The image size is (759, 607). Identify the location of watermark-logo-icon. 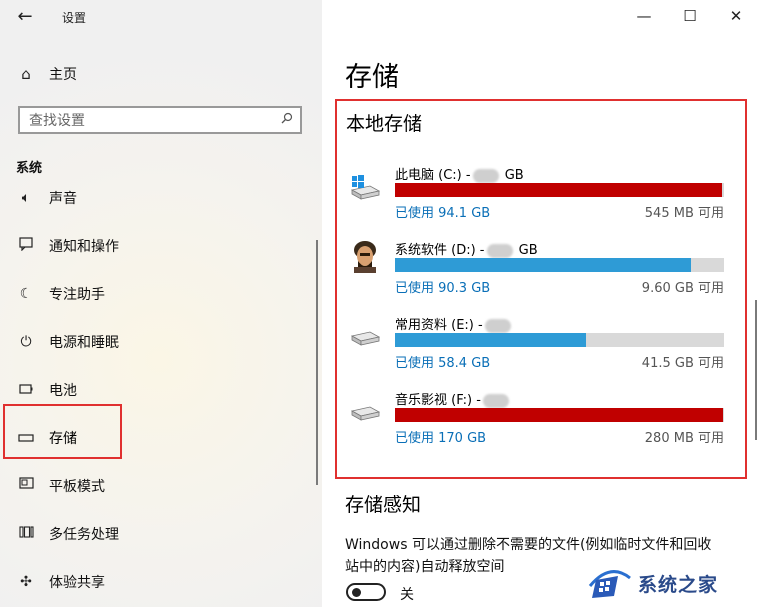
(609, 584).